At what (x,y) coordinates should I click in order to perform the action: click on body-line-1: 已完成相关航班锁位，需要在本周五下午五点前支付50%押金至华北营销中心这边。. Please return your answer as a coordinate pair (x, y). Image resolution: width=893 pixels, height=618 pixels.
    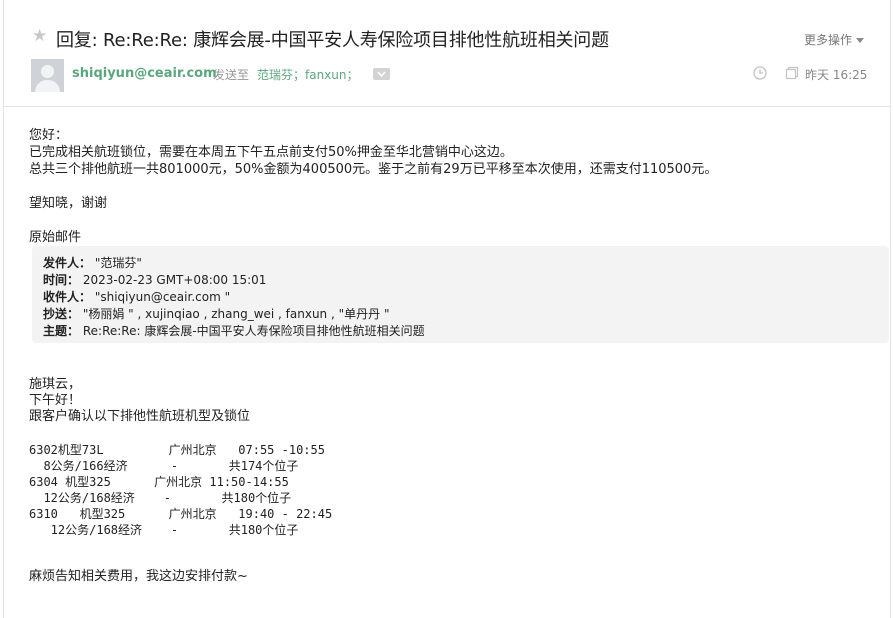
    Looking at the image, I should click on (271, 152).